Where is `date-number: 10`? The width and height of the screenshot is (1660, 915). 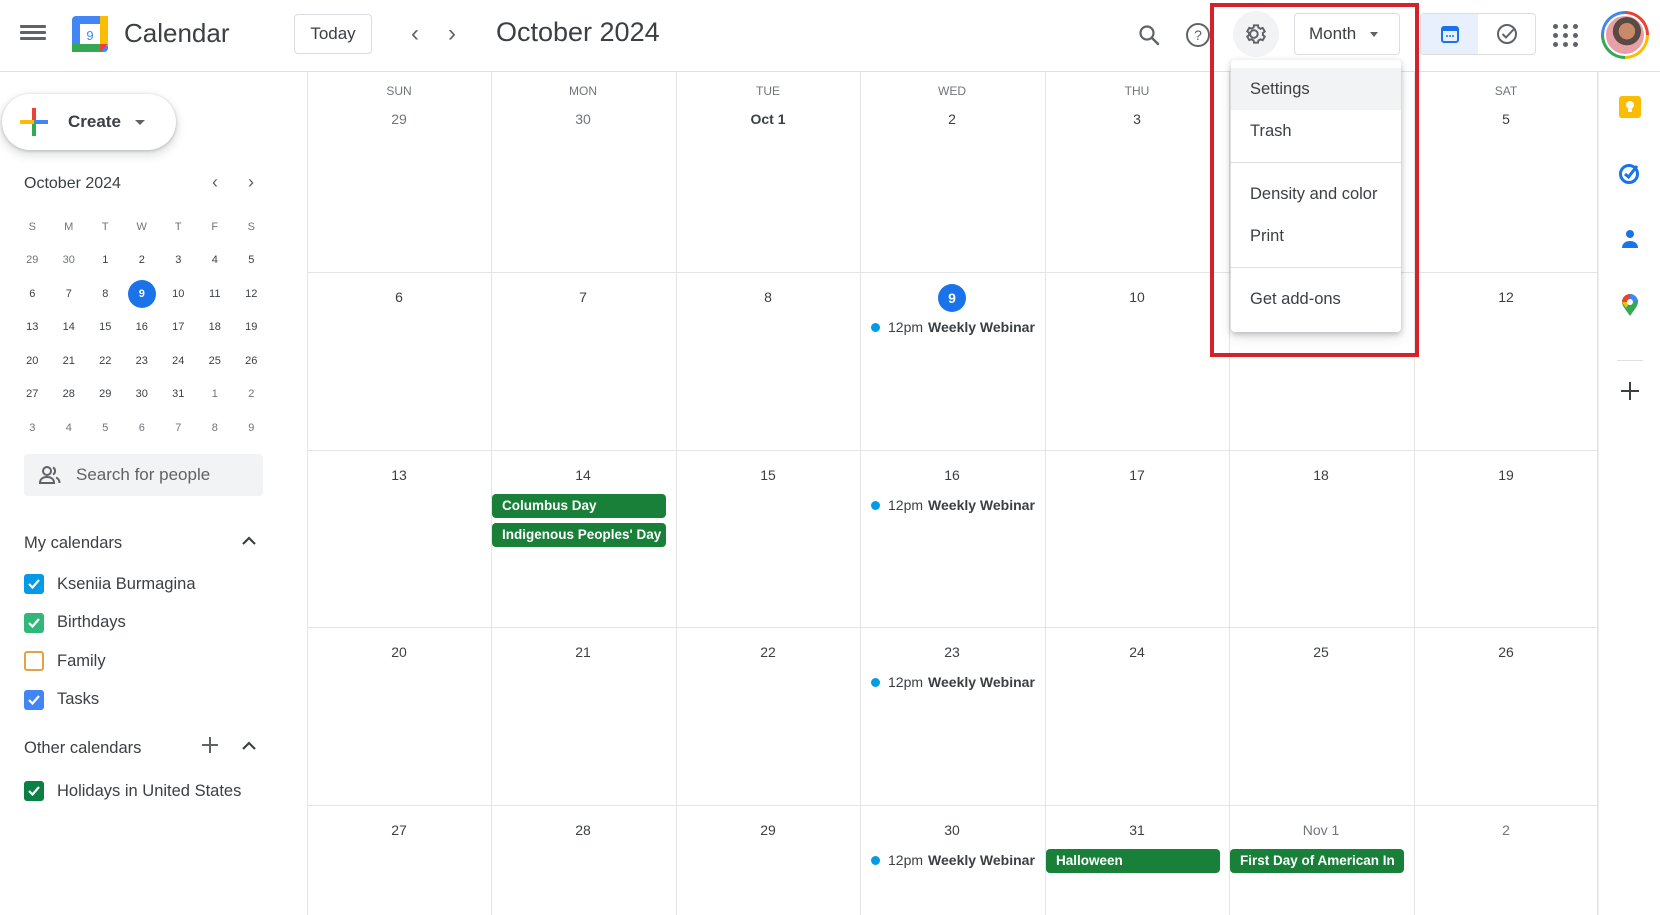 date-number: 10 is located at coordinates (1137, 297).